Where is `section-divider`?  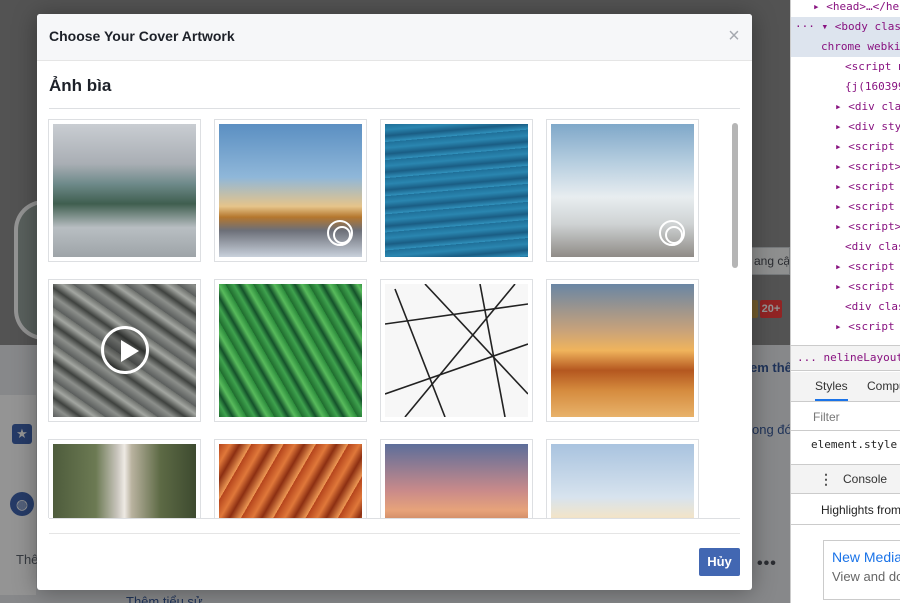 section-divider is located at coordinates (394, 108).